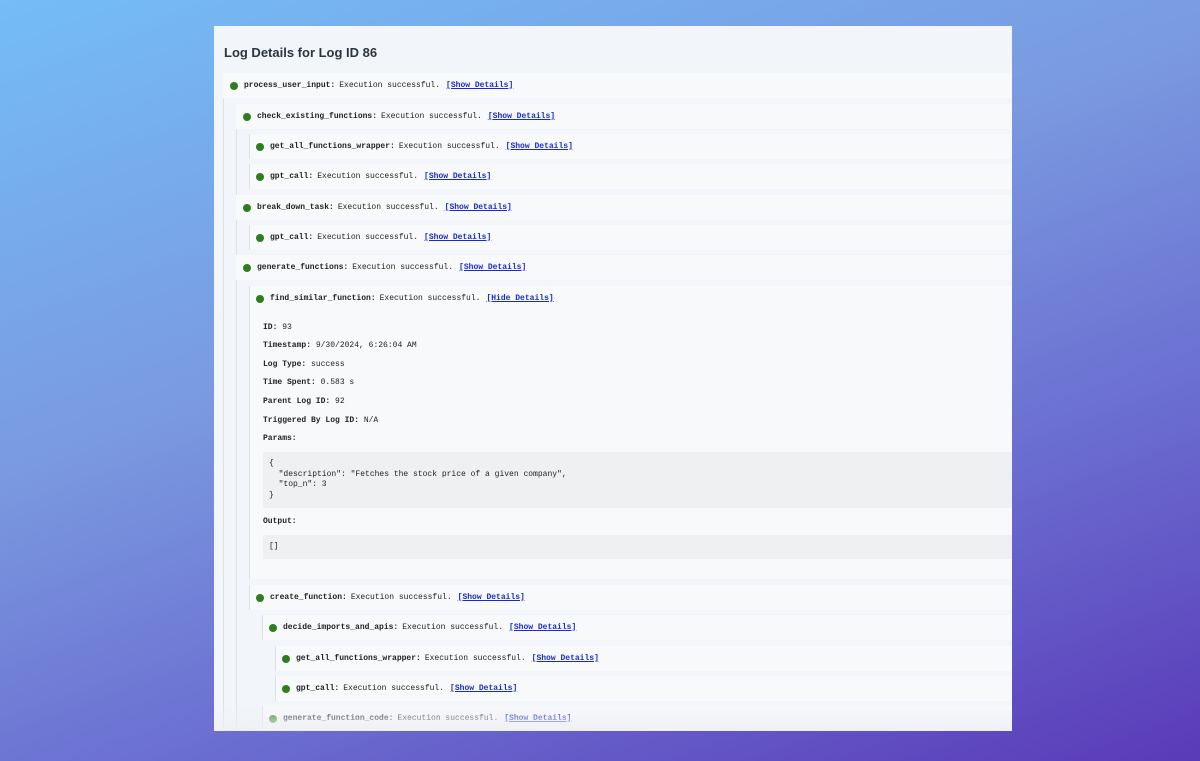 Image resolution: width=1200 pixels, height=761 pixels. What do you see at coordinates (270, 327) in the screenshot?
I see `field-label: ID:` at bounding box center [270, 327].